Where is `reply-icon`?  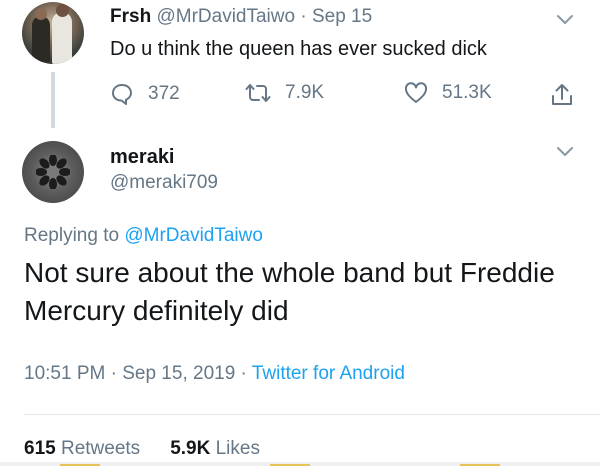 reply-icon is located at coordinates (122, 94).